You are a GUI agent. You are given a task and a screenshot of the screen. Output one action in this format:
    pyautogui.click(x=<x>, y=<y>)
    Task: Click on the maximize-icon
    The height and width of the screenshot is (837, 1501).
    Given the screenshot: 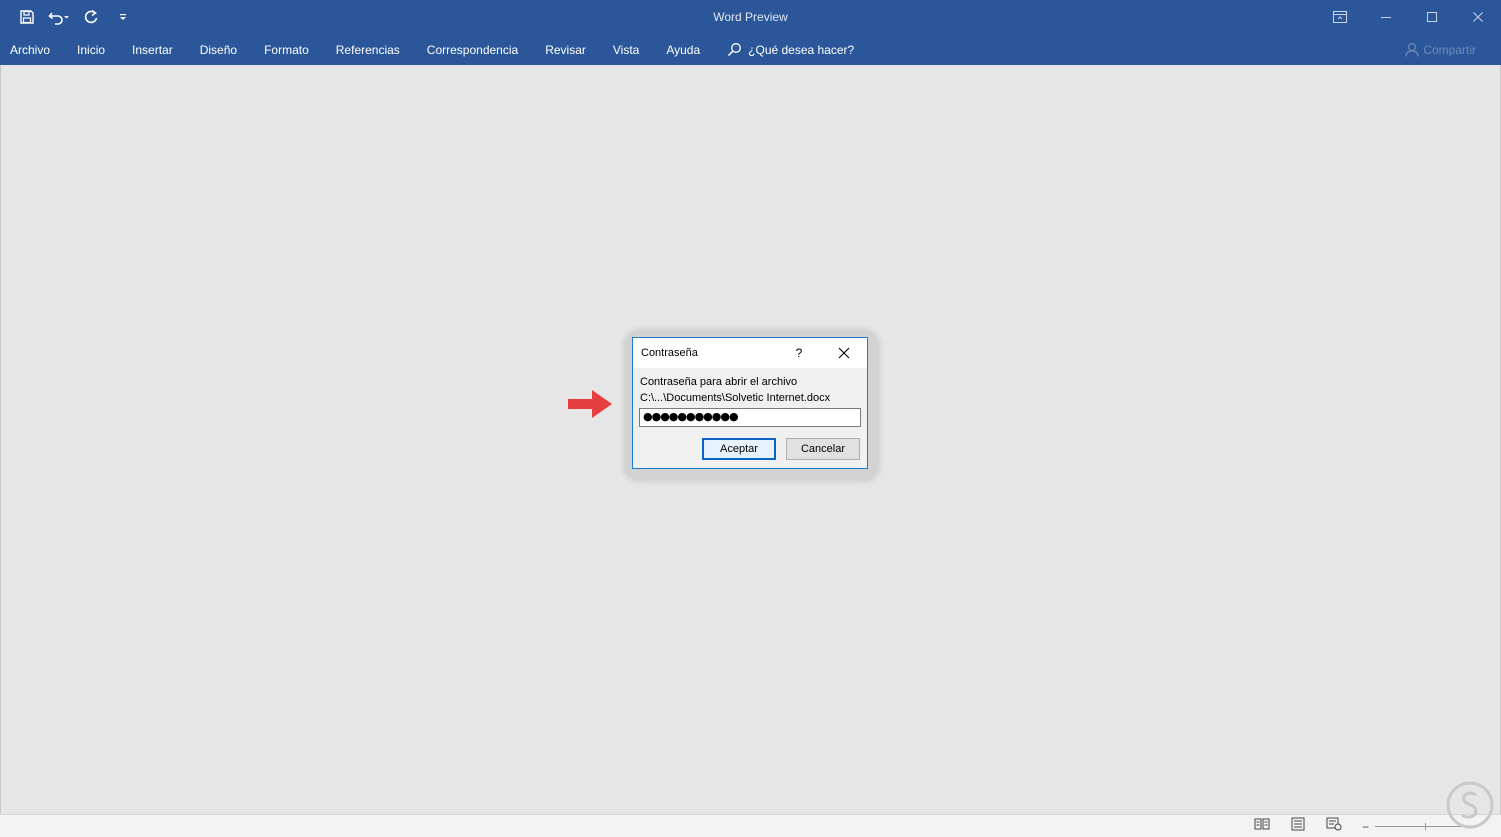 What is the action you would take?
    pyautogui.click(x=1432, y=17)
    